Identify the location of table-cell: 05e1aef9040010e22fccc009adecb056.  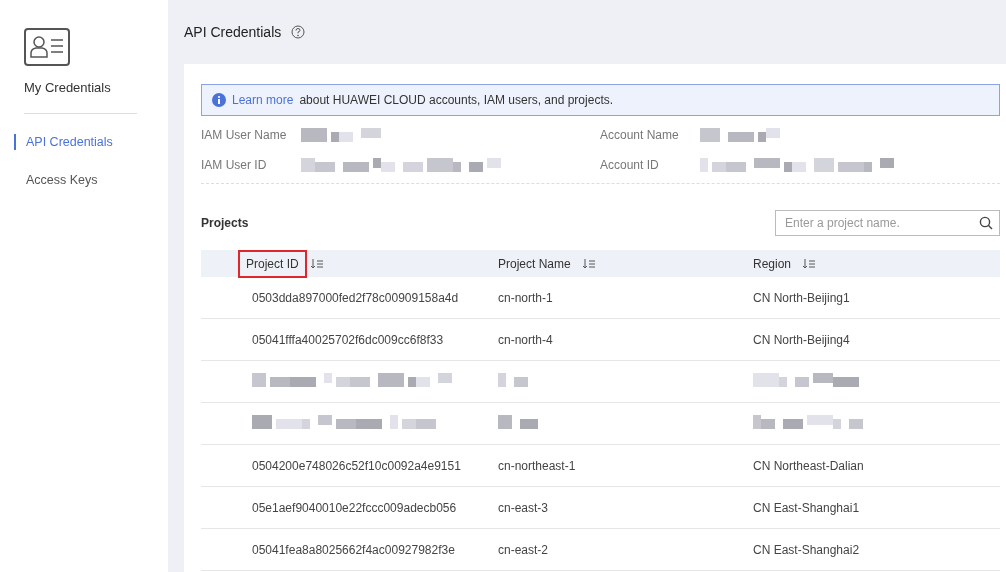
(354, 507).